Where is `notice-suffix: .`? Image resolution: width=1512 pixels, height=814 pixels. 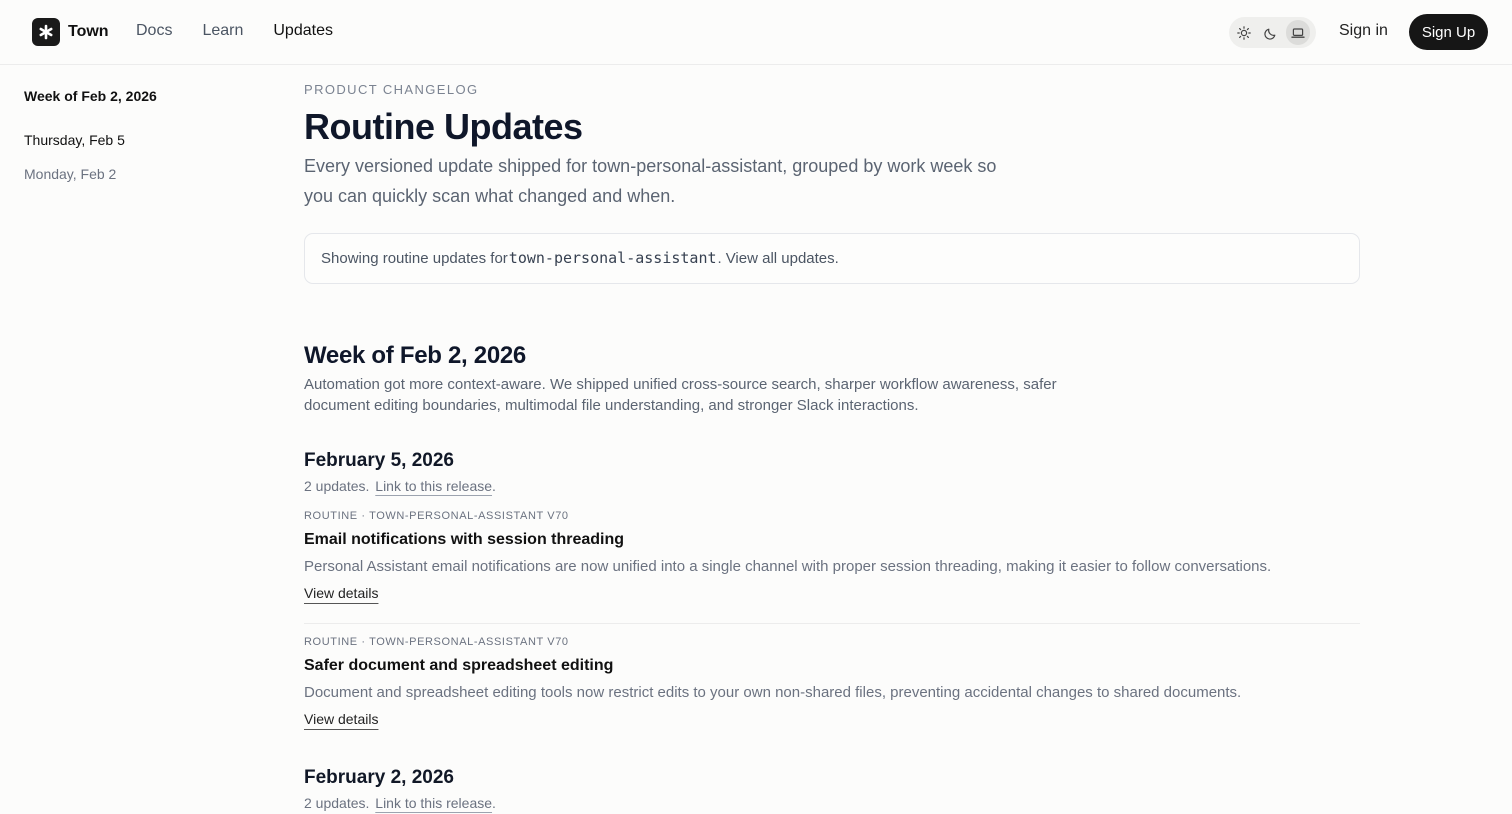
notice-suffix: . is located at coordinates (719, 258).